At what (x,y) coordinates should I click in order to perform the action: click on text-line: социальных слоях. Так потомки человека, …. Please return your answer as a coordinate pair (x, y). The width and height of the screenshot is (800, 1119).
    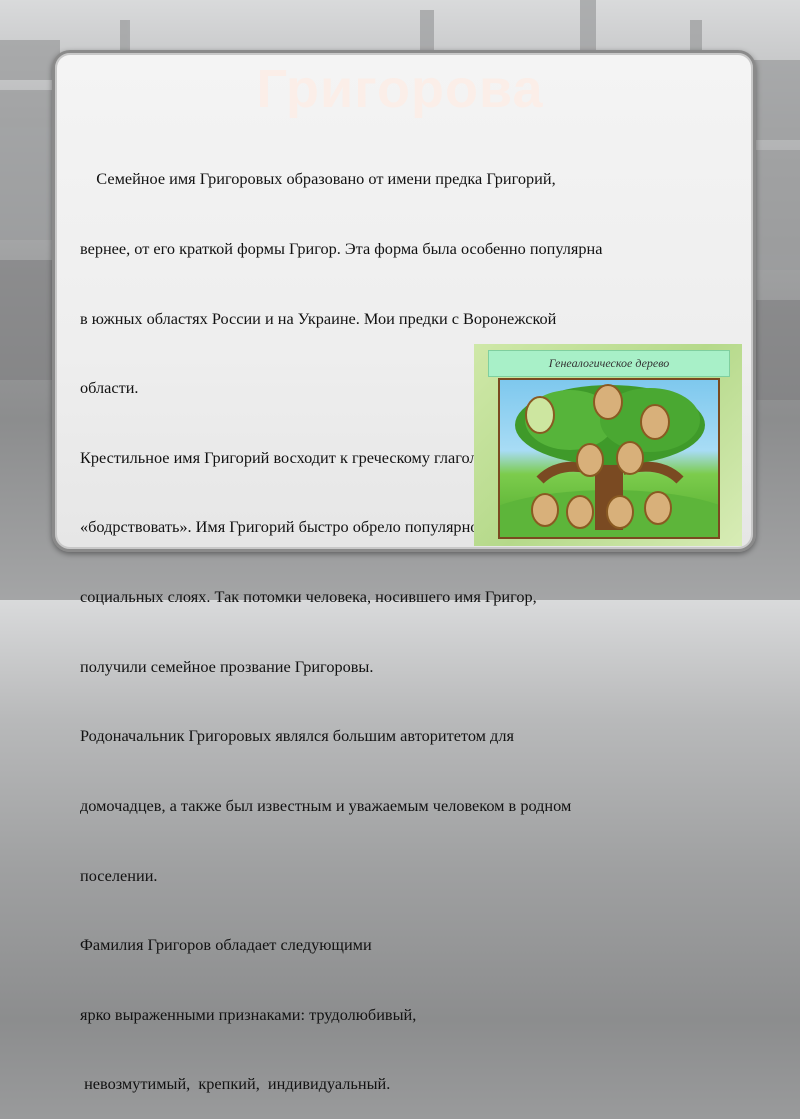
    Looking at the image, I should click on (308, 597).